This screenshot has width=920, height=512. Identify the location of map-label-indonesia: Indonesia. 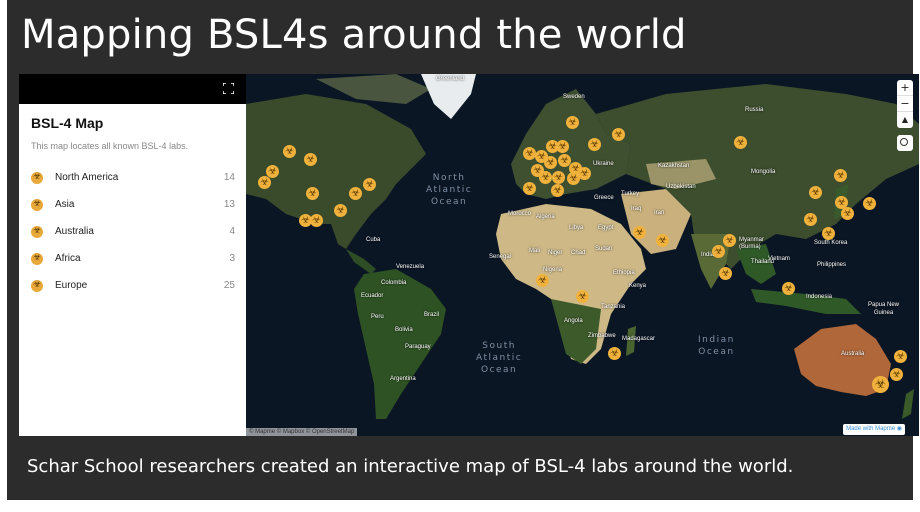
(819, 297).